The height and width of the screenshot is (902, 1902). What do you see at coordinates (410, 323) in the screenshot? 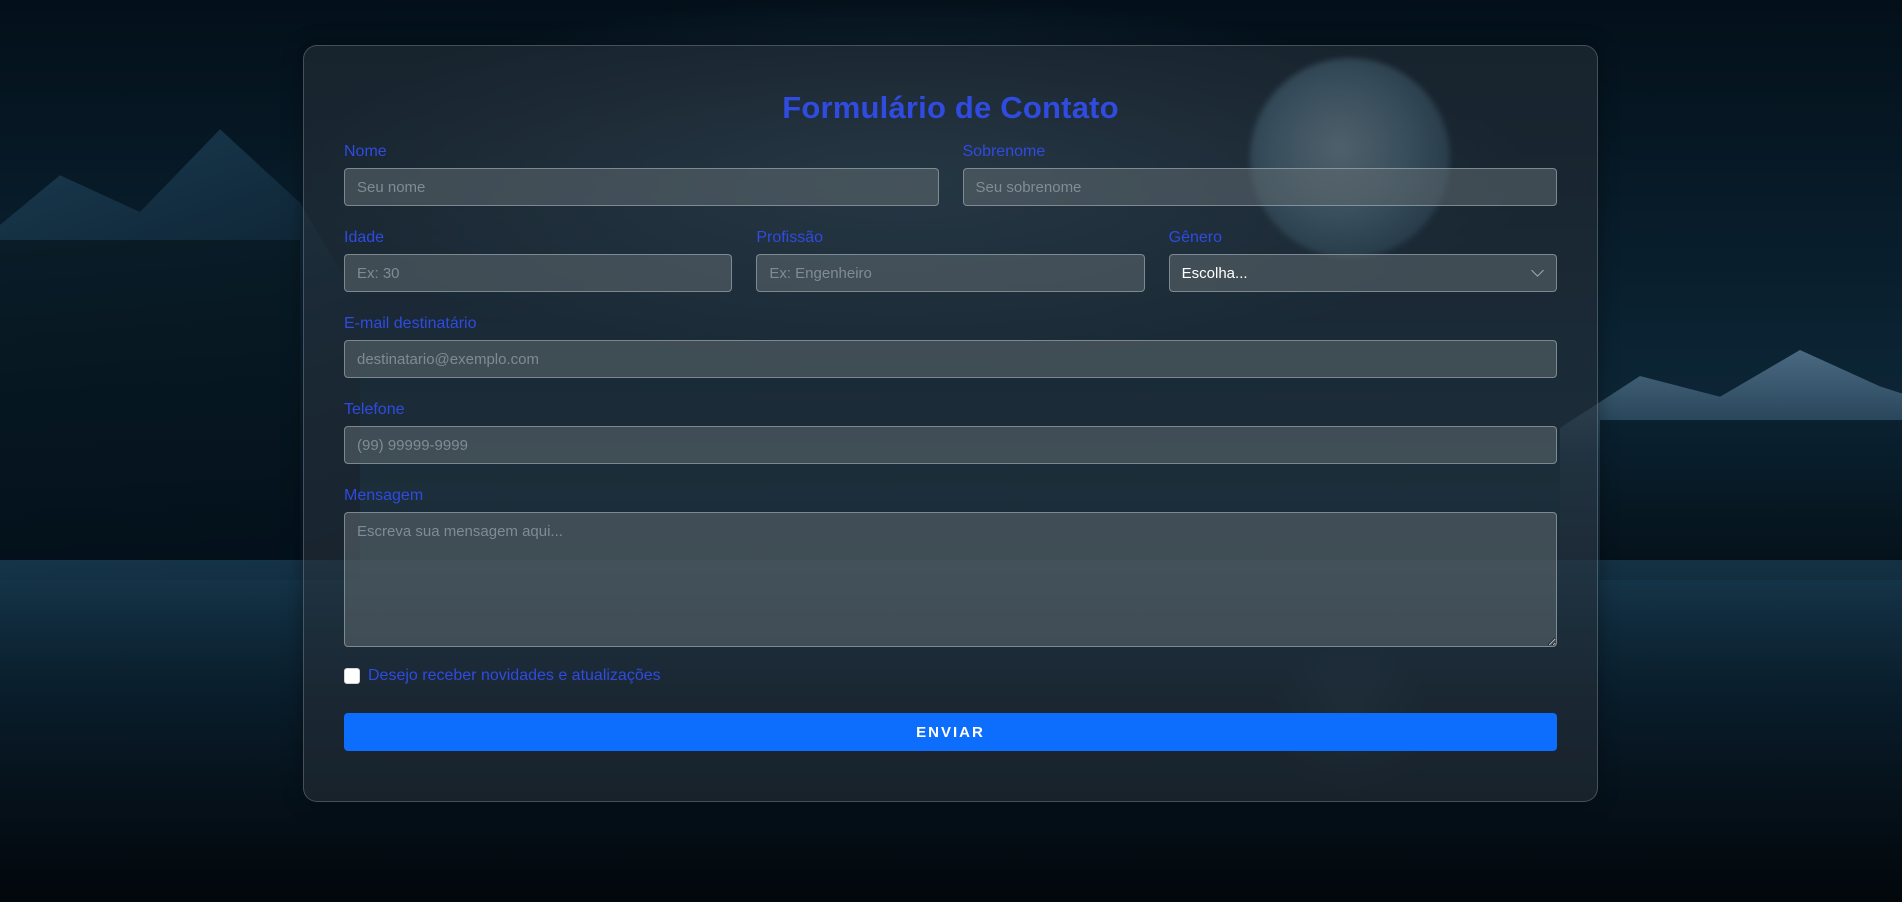
I see `email-label: E-mail destinatário` at bounding box center [410, 323].